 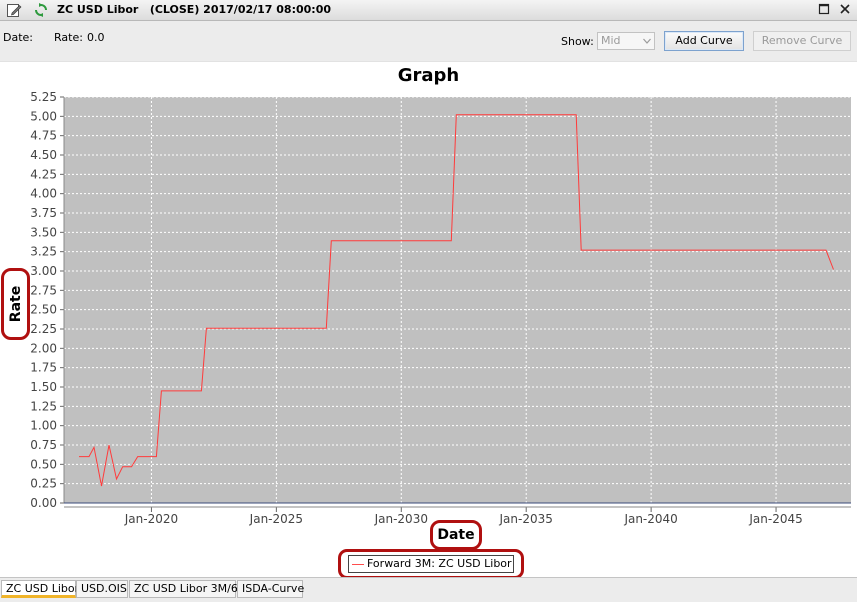 What do you see at coordinates (43, 503) in the screenshot?
I see `y-tick-label: 0.00` at bounding box center [43, 503].